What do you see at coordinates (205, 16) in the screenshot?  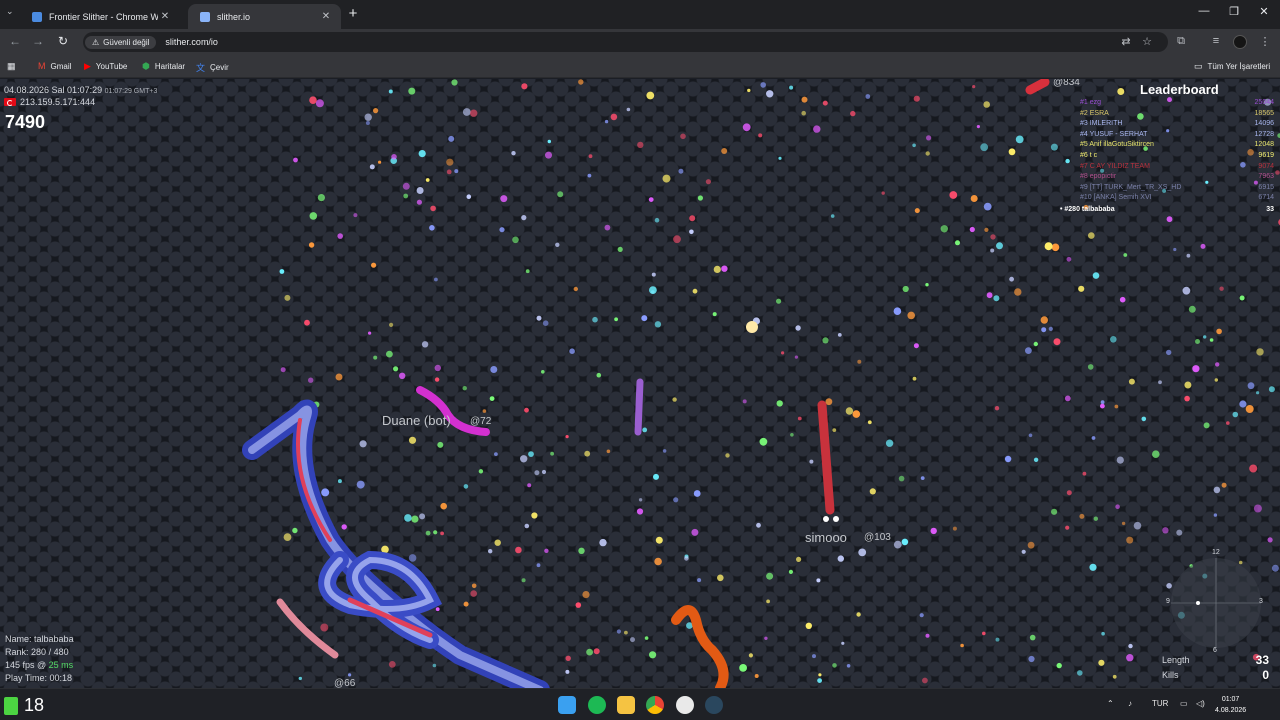 I see `page-icon` at bounding box center [205, 16].